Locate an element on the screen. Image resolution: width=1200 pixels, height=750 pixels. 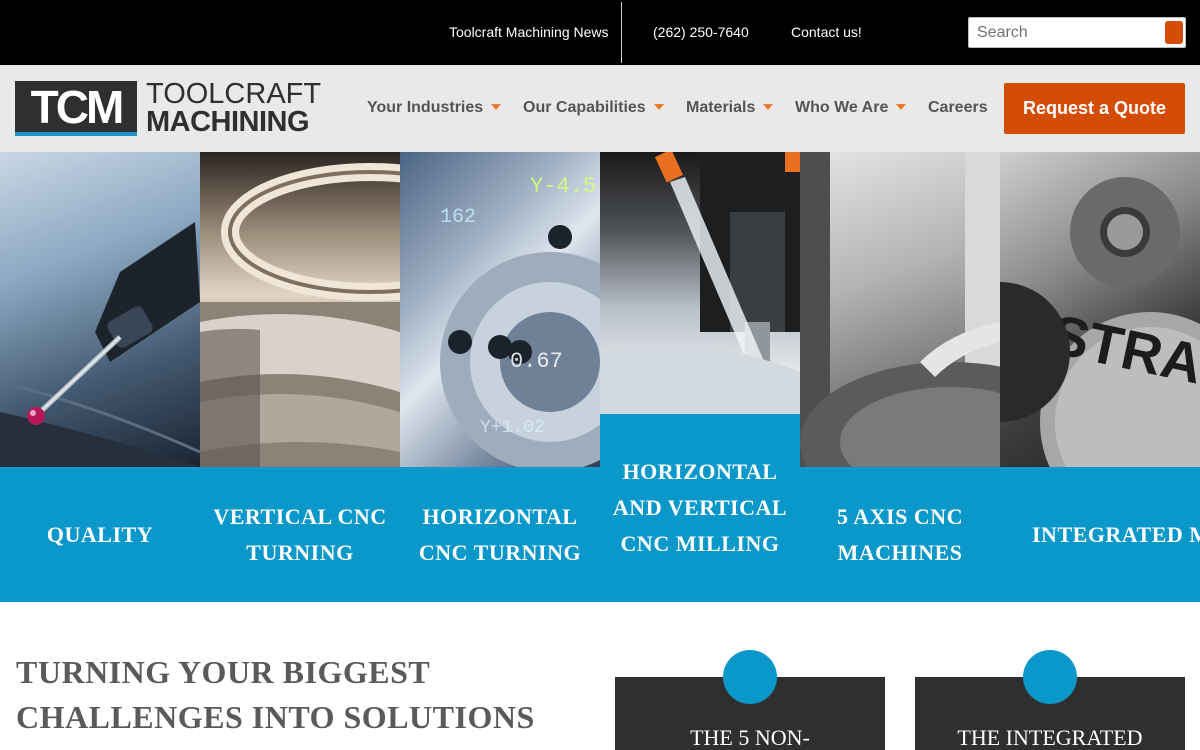
logo-wordmark-line2: MACHINING is located at coordinates (228, 122).